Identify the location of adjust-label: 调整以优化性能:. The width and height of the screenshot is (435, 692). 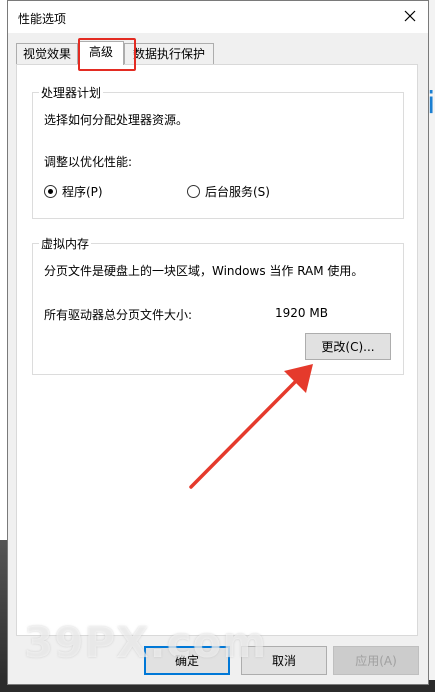
(88, 162).